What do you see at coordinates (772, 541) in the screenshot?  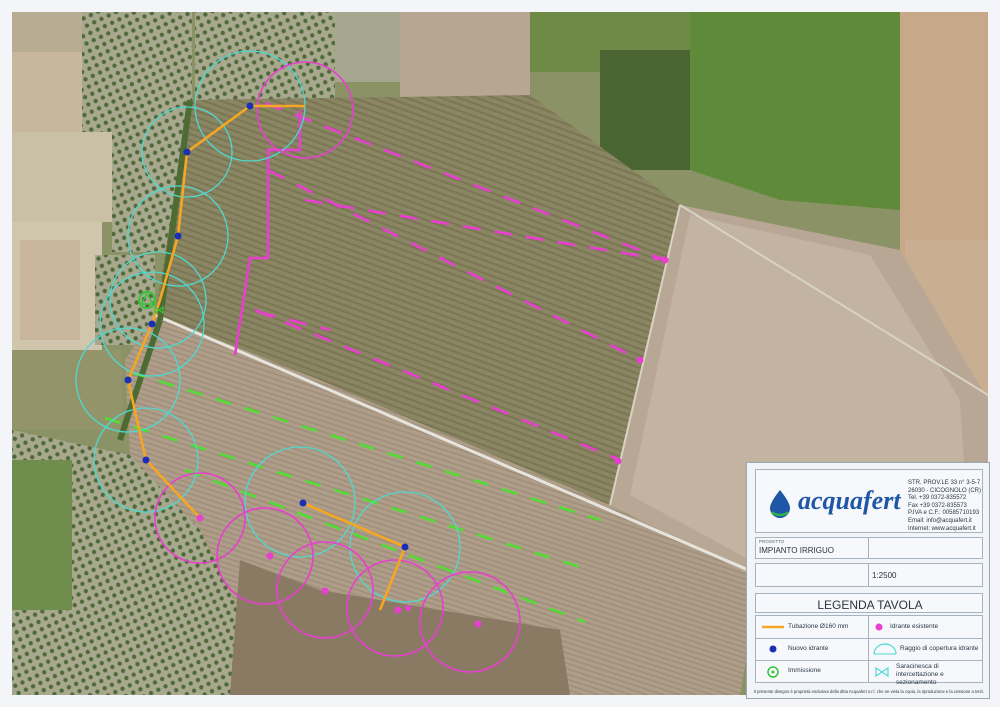 I see `project-label: PROGETTO` at bounding box center [772, 541].